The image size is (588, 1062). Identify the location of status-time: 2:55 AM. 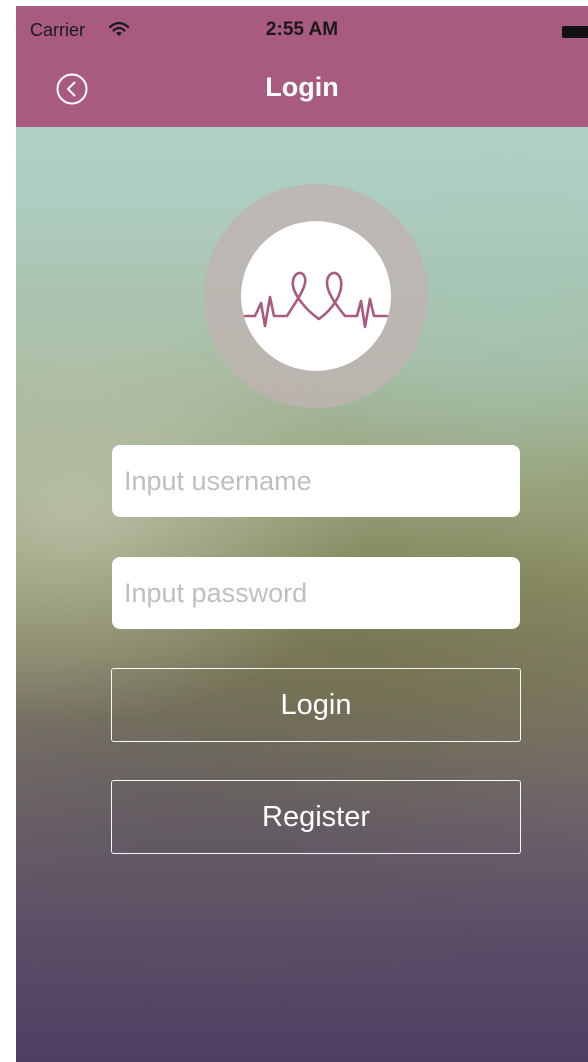
(302, 29).